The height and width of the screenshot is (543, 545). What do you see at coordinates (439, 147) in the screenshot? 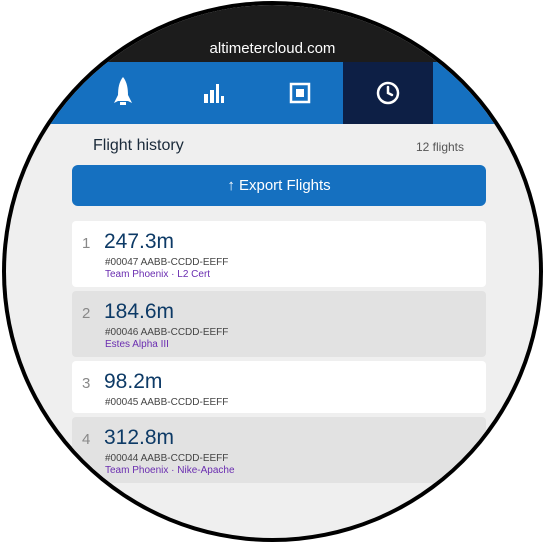
I see `flight-count: 12 flights` at bounding box center [439, 147].